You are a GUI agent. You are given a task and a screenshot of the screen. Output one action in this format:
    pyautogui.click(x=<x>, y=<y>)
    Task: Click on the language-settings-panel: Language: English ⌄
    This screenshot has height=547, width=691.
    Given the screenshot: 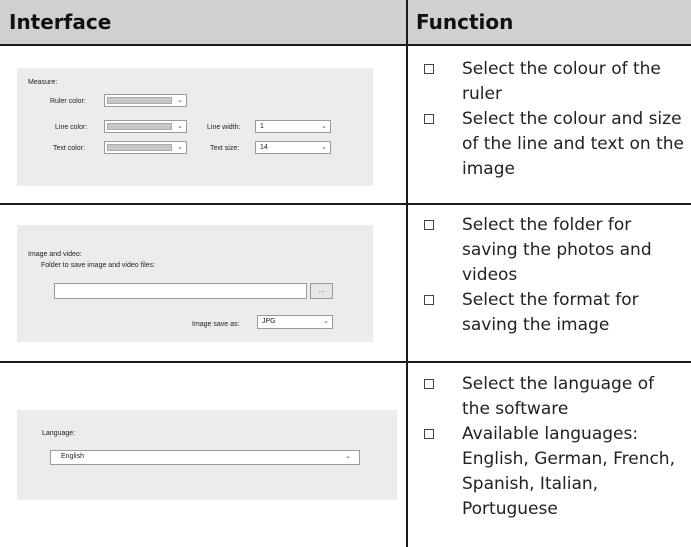 What is the action you would take?
    pyautogui.click(x=207, y=455)
    